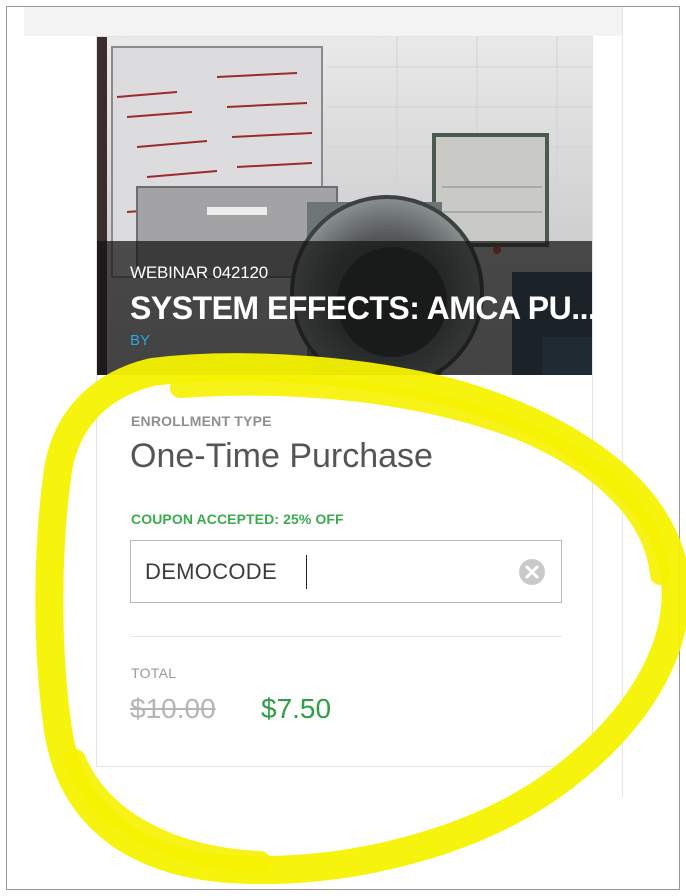 The width and height of the screenshot is (686, 896). What do you see at coordinates (323, 21) in the screenshot?
I see `top-strip` at bounding box center [323, 21].